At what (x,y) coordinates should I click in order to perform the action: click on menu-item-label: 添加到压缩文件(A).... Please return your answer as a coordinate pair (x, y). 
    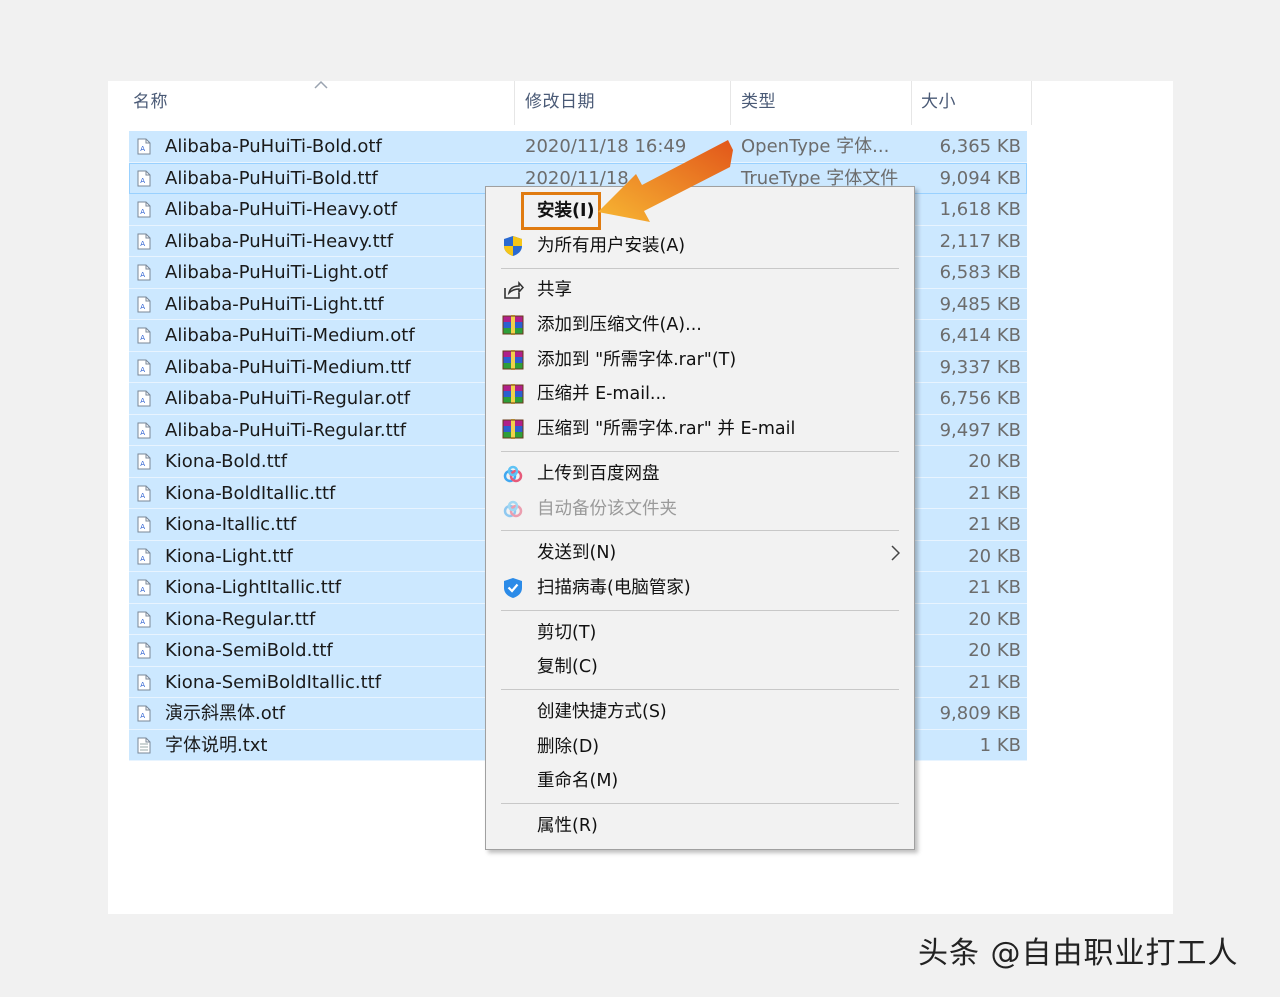
    Looking at the image, I should click on (619, 325).